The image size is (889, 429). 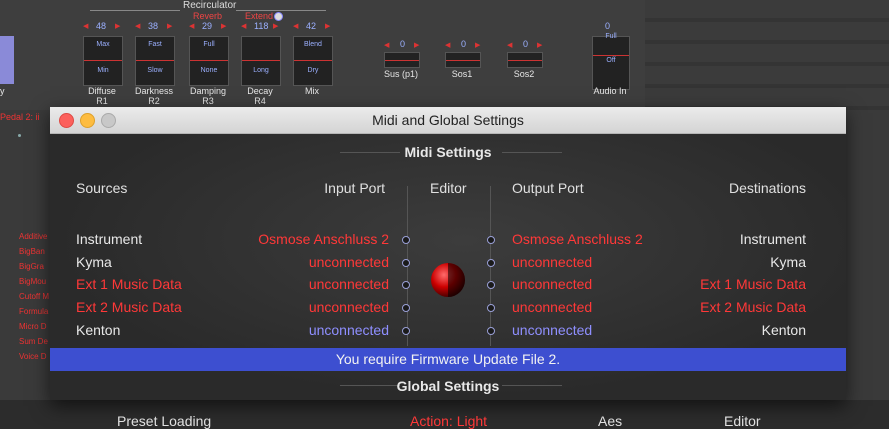 I want to click on output-port-selector: Osmose Anschluss 2, so click(x=577, y=239).